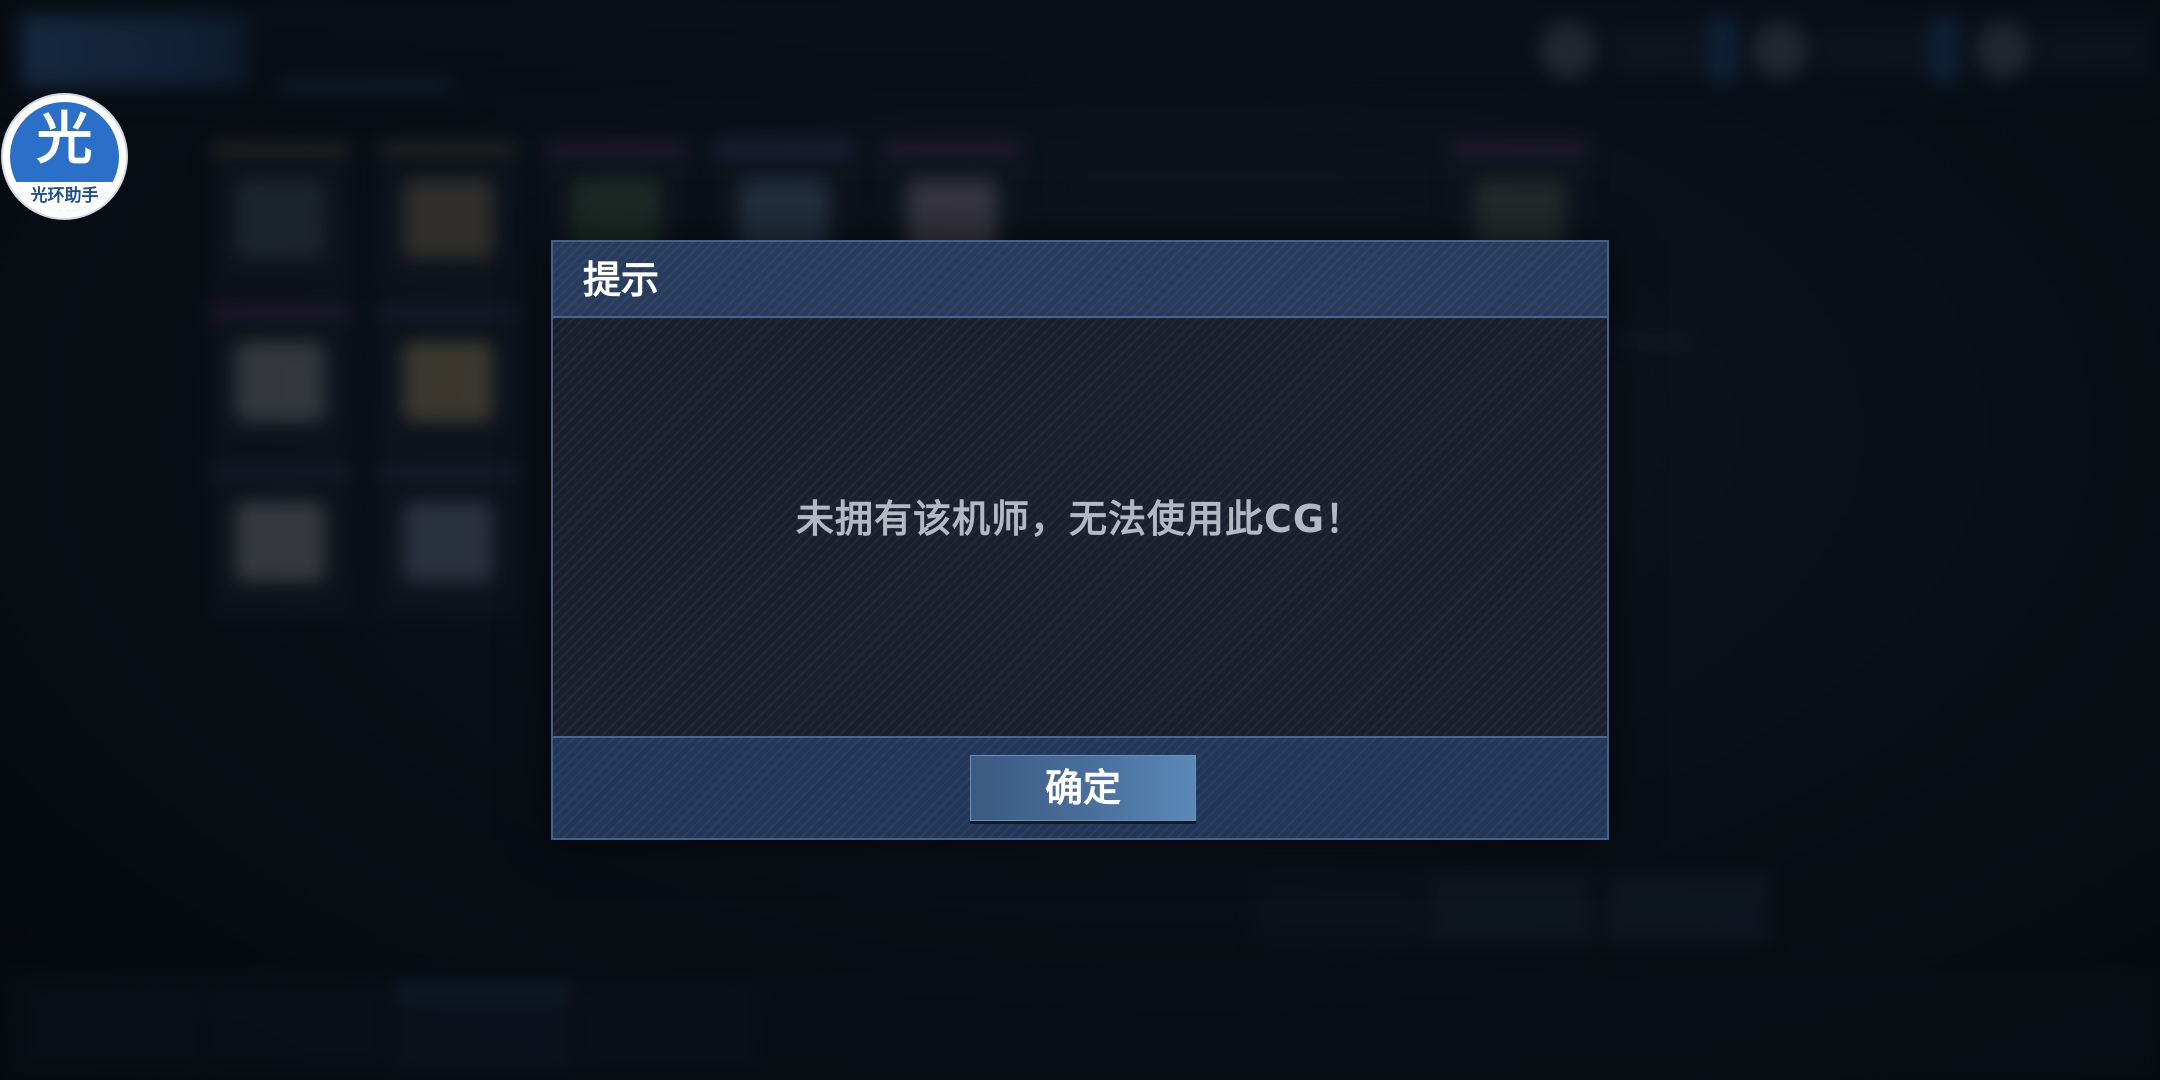 The image size is (2160, 1080). Describe the element at coordinates (621, 280) in the screenshot. I see `dialog-title: 提示` at that location.